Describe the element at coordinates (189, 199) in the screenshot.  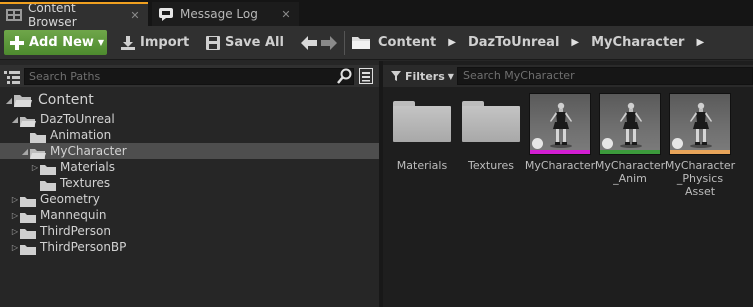
I see `tree-item-geometry: ▷ Geometry` at that location.